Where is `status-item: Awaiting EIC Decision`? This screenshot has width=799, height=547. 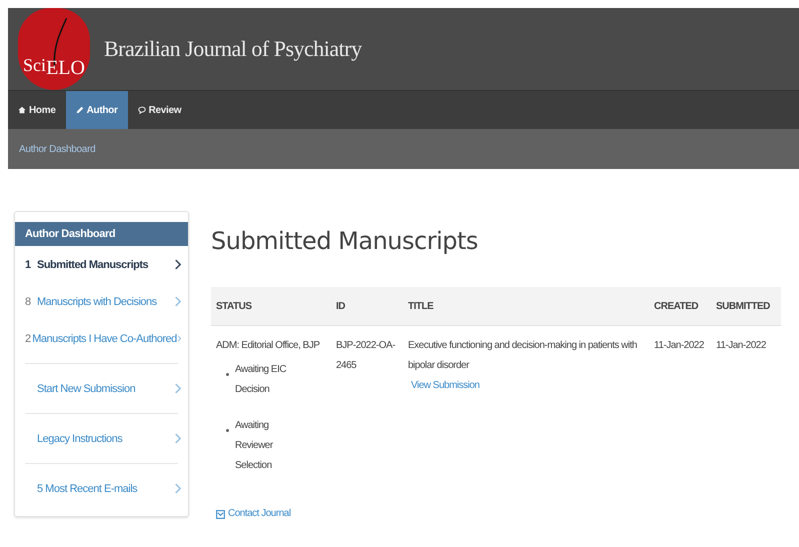 status-item: Awaiting EIC Decision is located at coordinates (261, 380).